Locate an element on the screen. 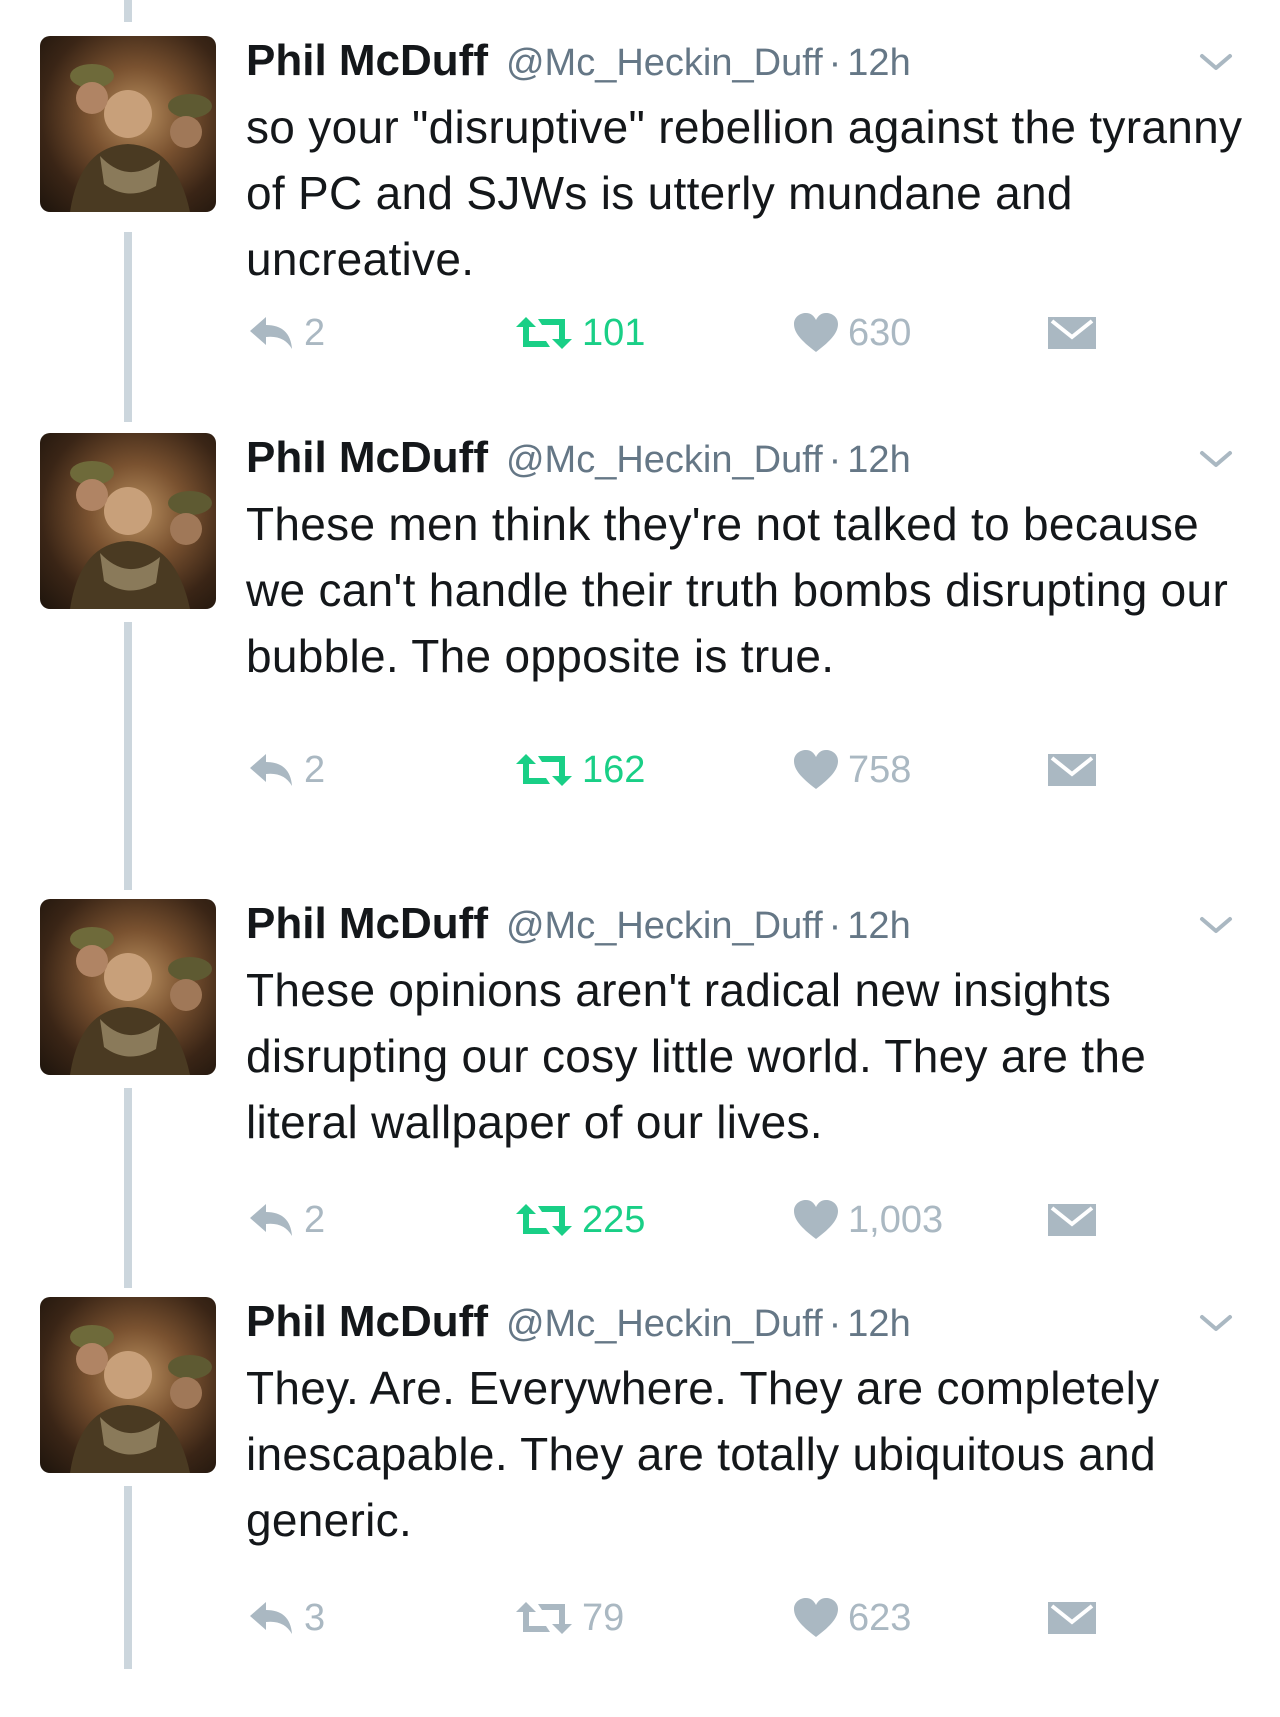 This screenshot has height=1717, width=1280. tweet-actions: 2 225 1,003 is located at coordinates (676, 1220).